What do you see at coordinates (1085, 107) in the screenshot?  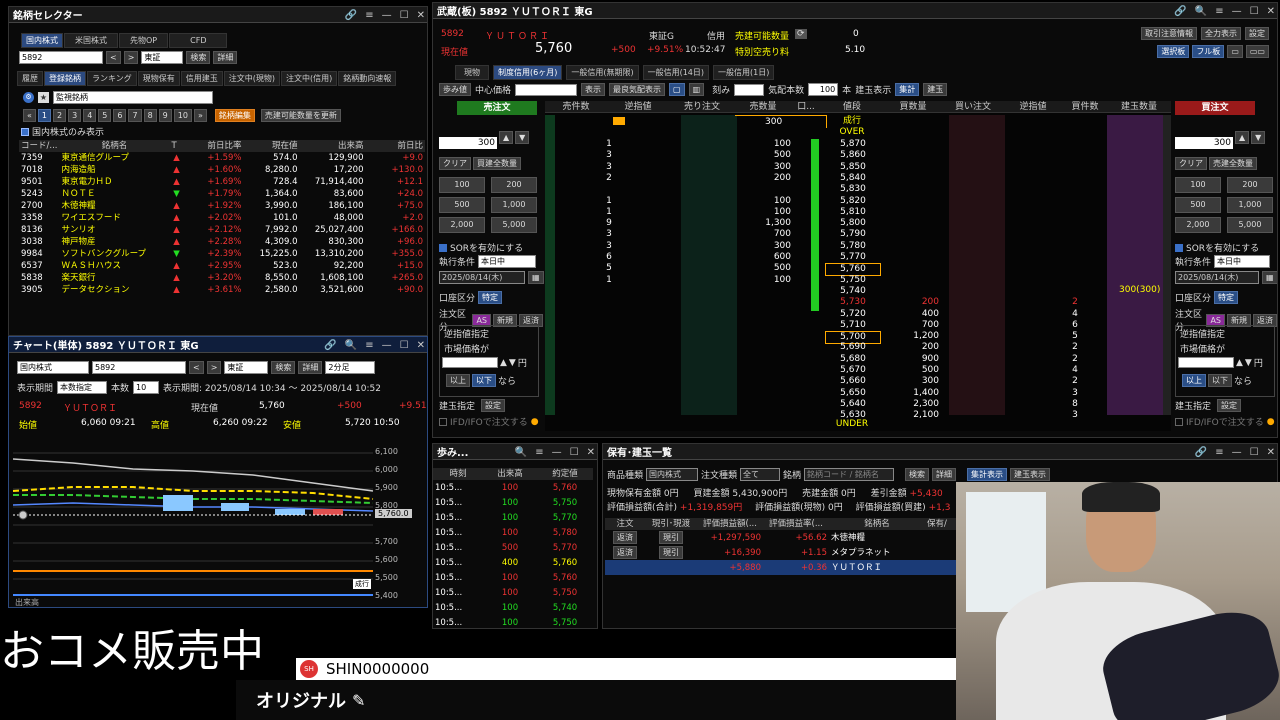 I see `book-col-header: 買件数` at bounding box center [1085, 107].